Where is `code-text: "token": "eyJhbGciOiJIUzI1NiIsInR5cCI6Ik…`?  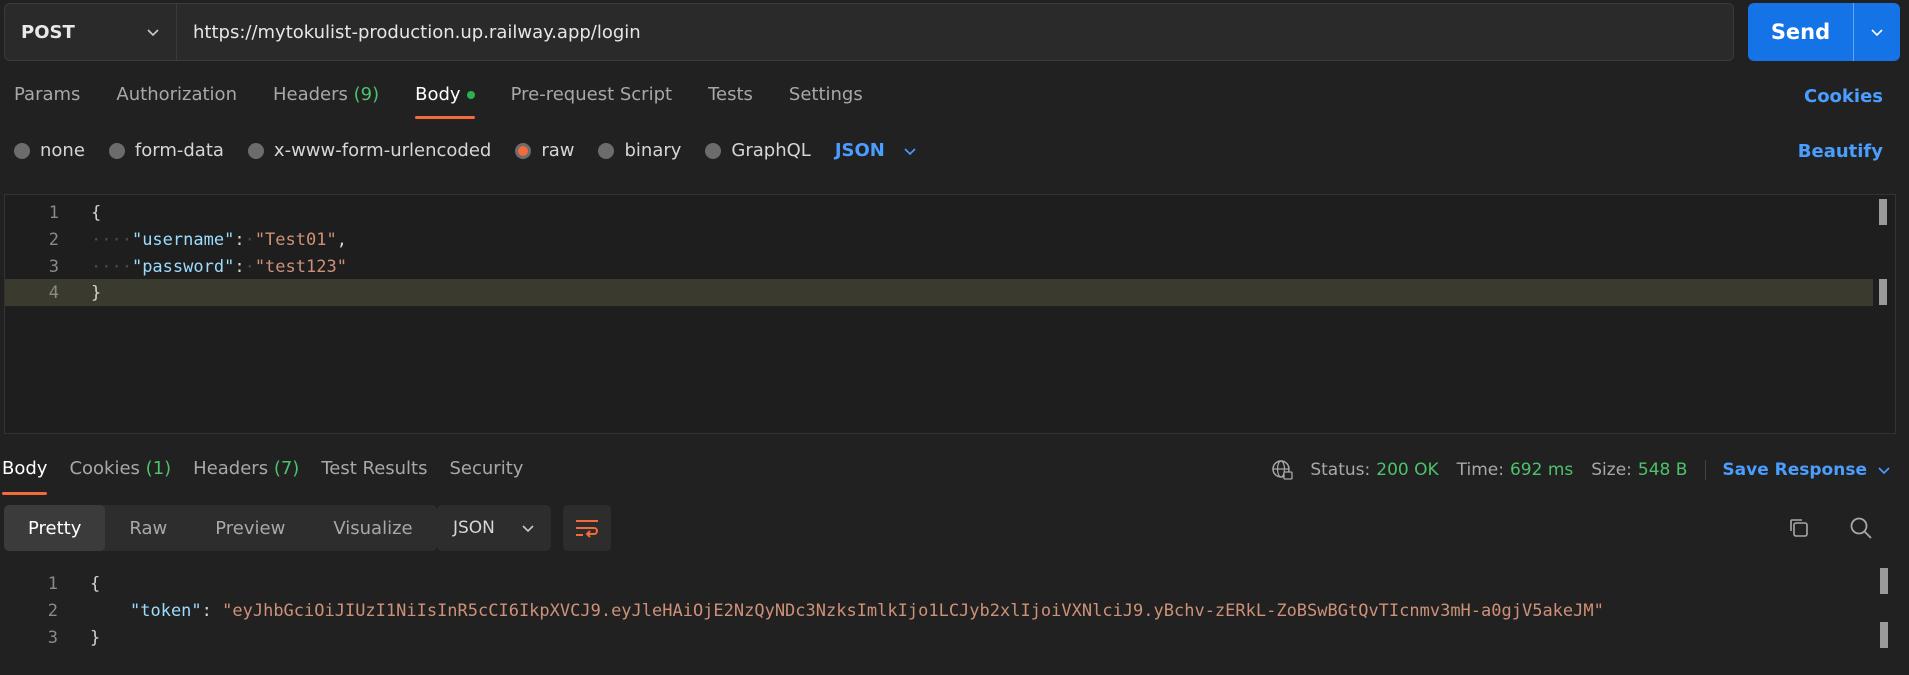
code-text: "token": "eyJhbGciOiJIUzI1NiIsInR5cCI6Ik… is located at coordinates (867, 610).